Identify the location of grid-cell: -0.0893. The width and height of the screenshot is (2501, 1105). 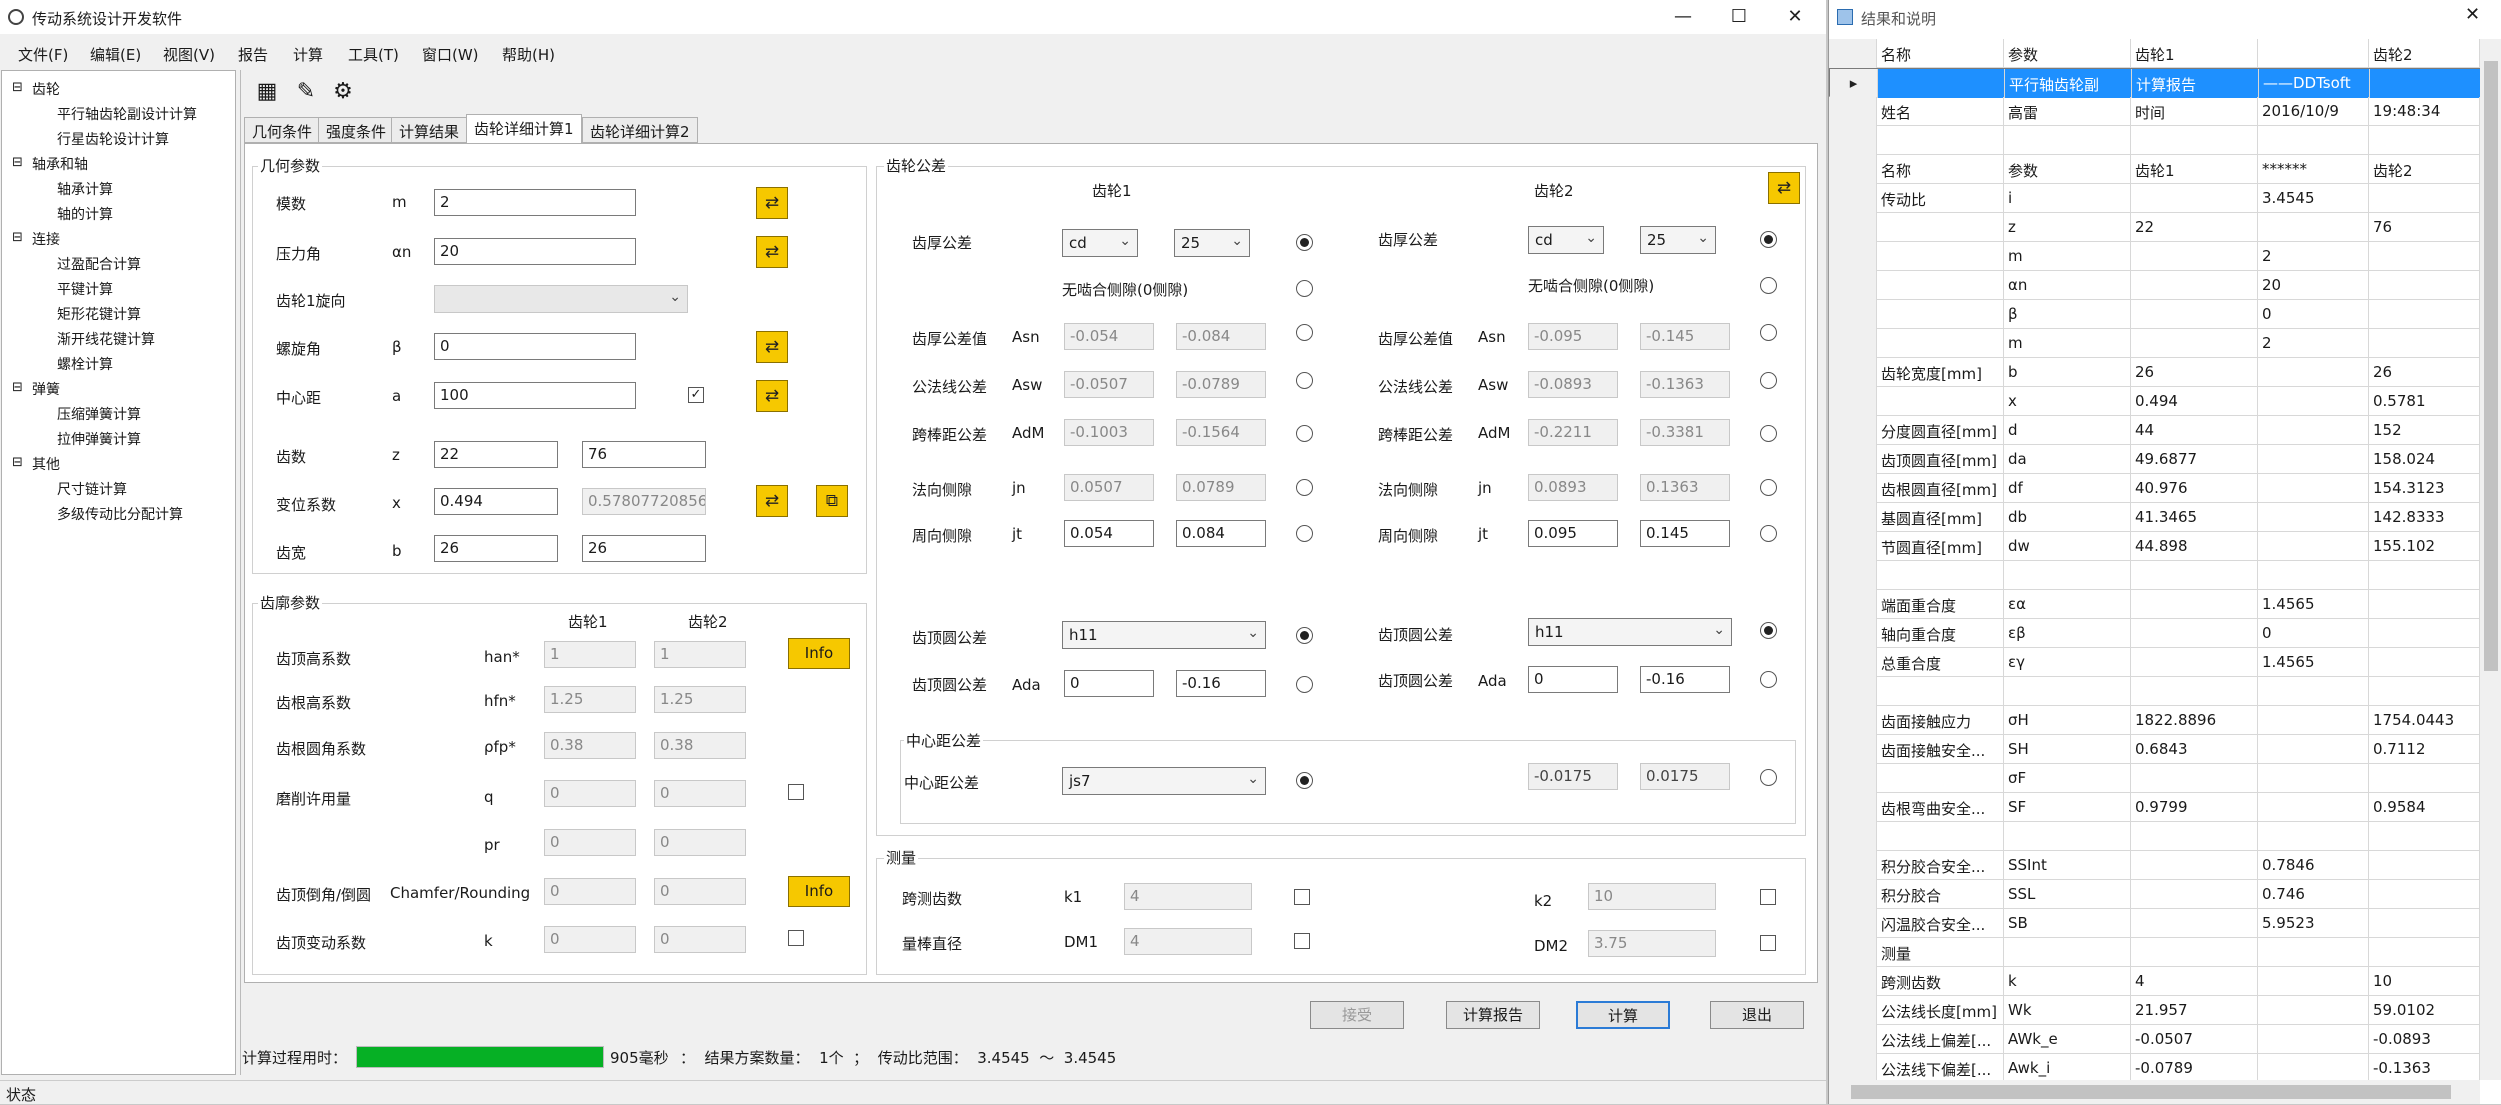
(2424, 1039).